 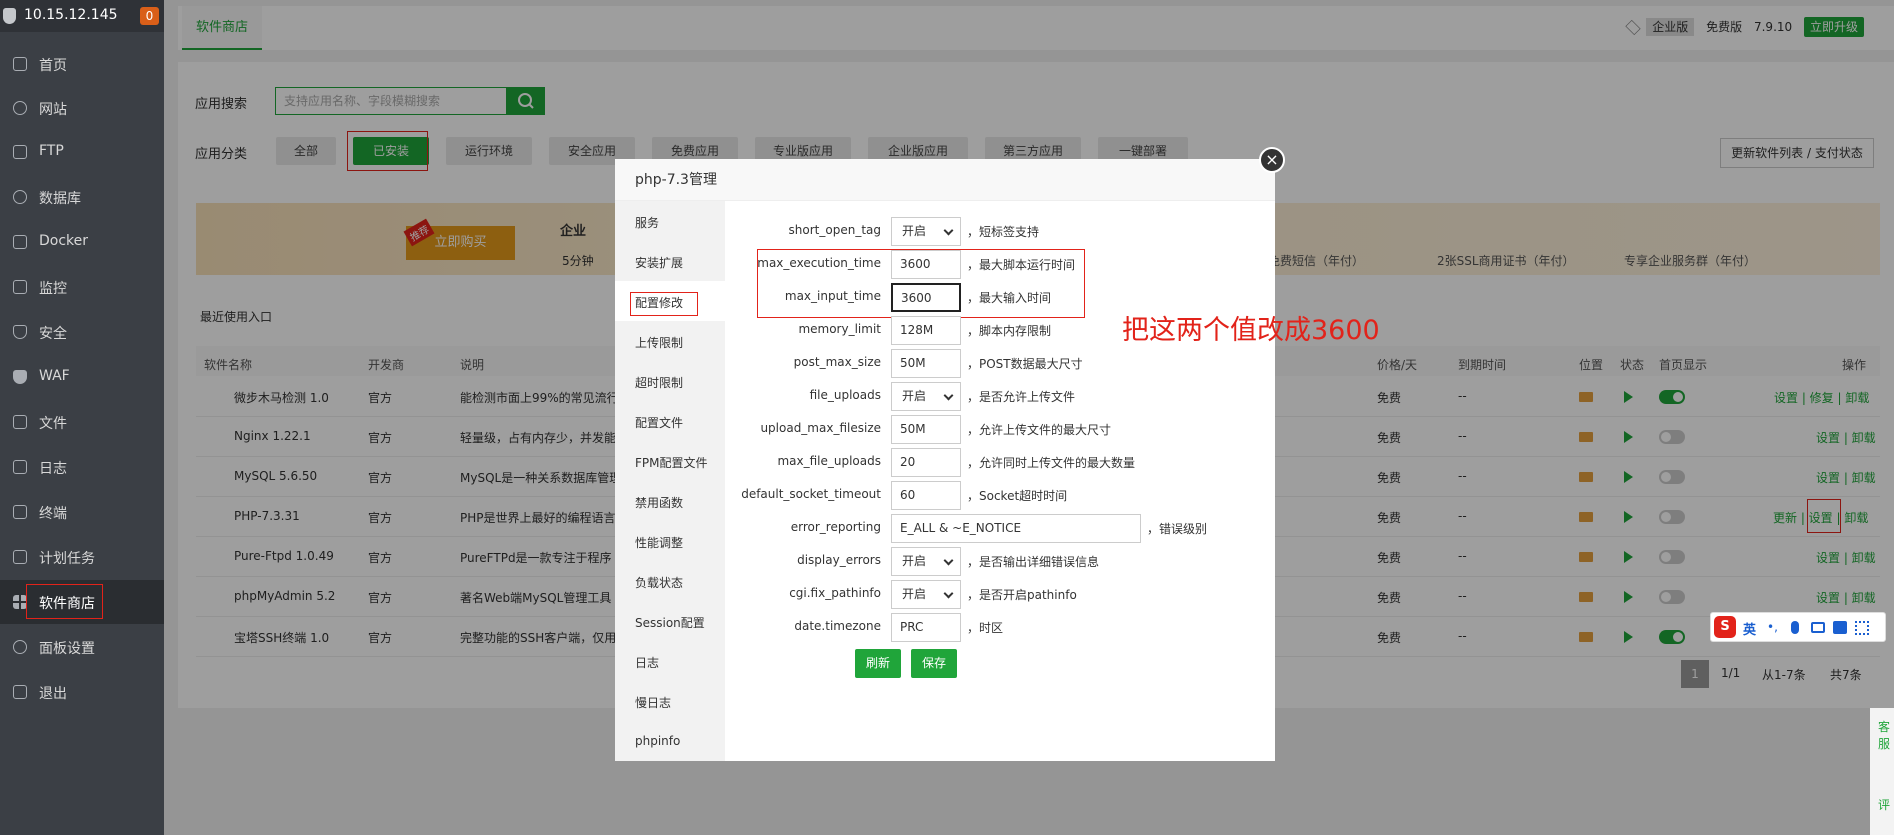 I want to click on default-socket-timeout-input: 60, so click(x=926, y=495).